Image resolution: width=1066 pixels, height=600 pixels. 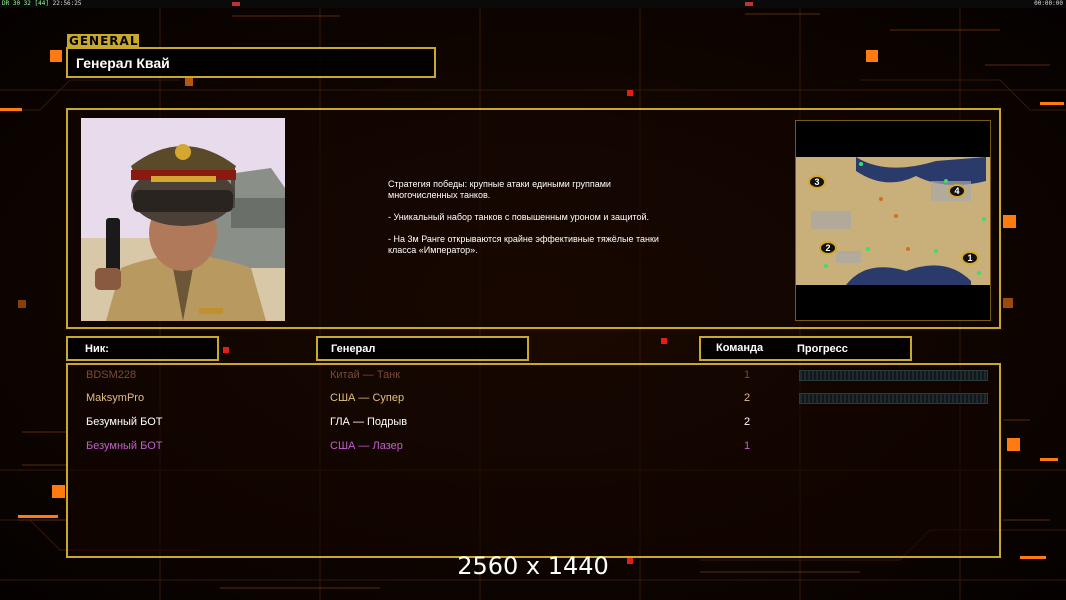 I want to click on start-position-2: 2, so click(x=828, y=248).